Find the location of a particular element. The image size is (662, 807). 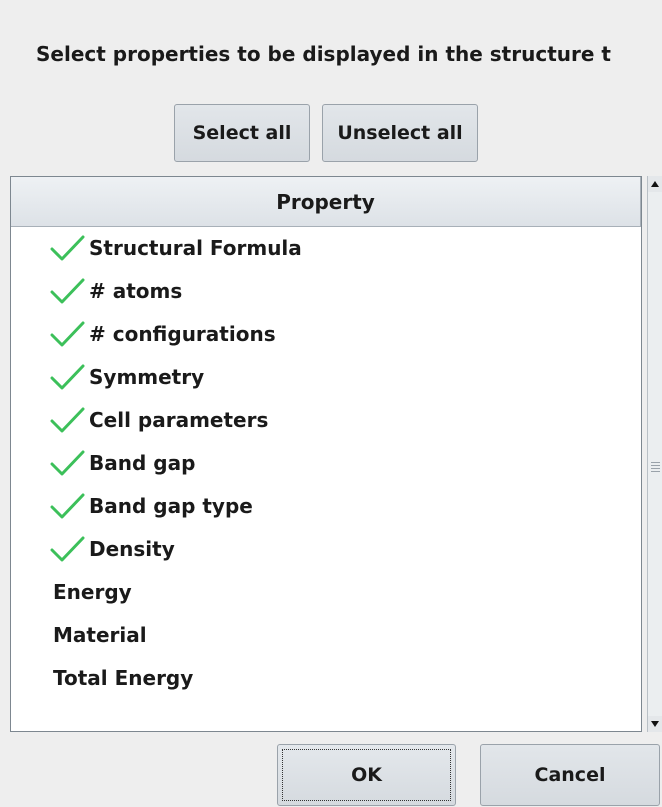

table-row: Band gap is located at coordinates (326, 463).